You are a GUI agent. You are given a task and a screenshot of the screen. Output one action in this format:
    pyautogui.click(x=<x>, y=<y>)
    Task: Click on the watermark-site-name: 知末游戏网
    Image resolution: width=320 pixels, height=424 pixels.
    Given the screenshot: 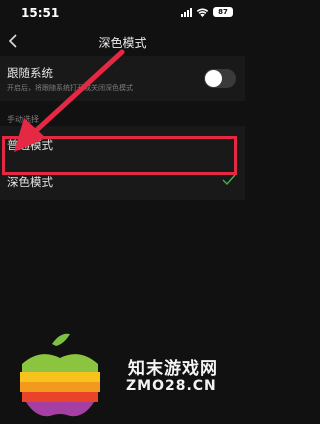 What is the action you would take?
    pyautogui.click(x=173, y=369)
    